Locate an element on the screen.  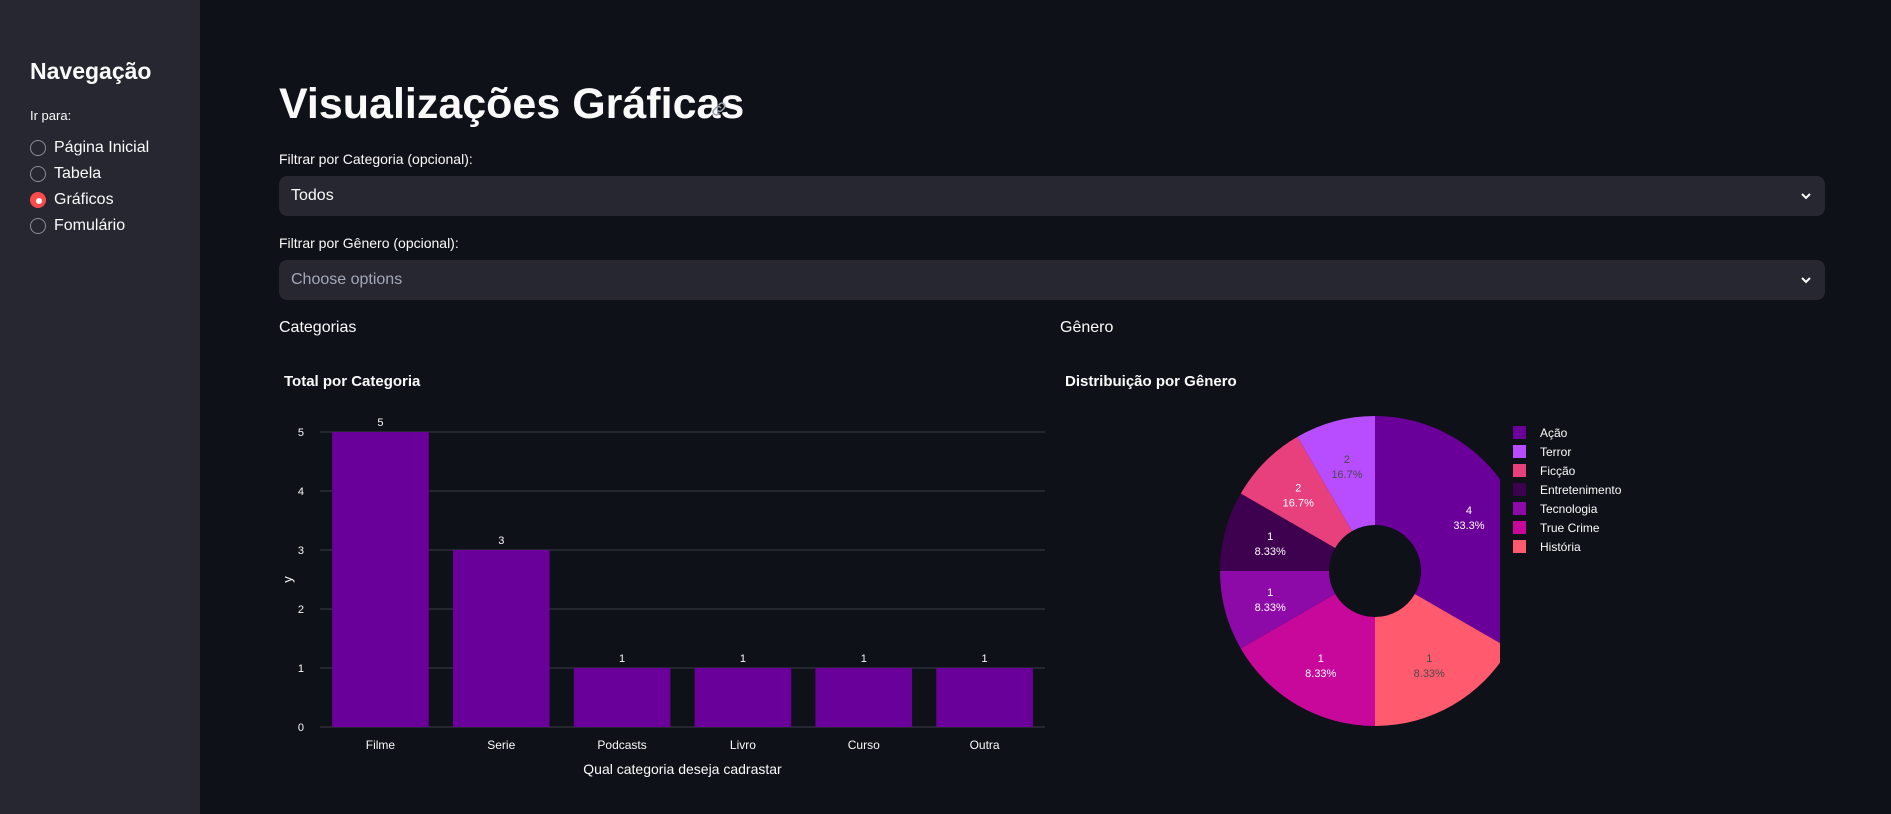
bar-data-label: 3 is located at coordinates (501, 541).